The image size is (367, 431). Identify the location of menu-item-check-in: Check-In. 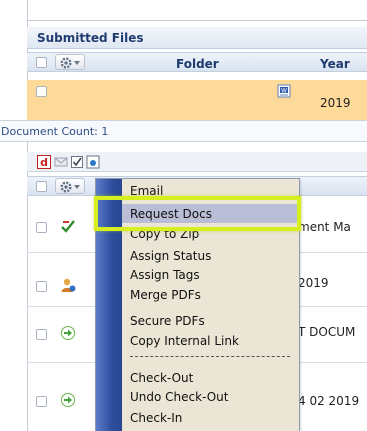
(215, 418).